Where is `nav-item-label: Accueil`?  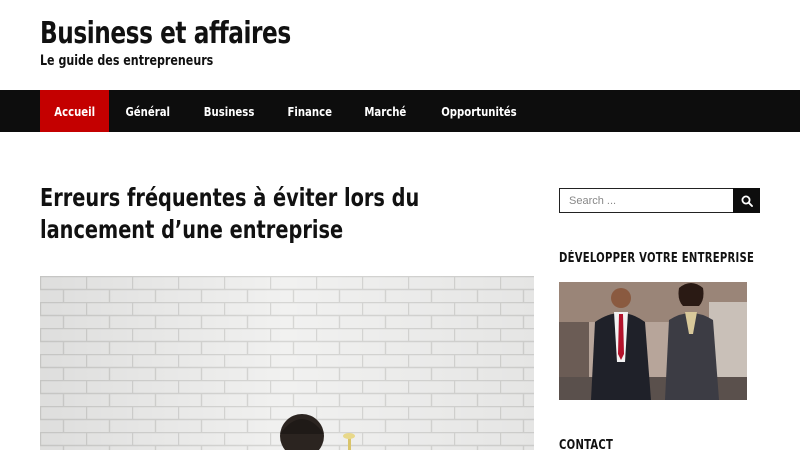
nav-item-label: Accueil is located at coordinates (75, 111).